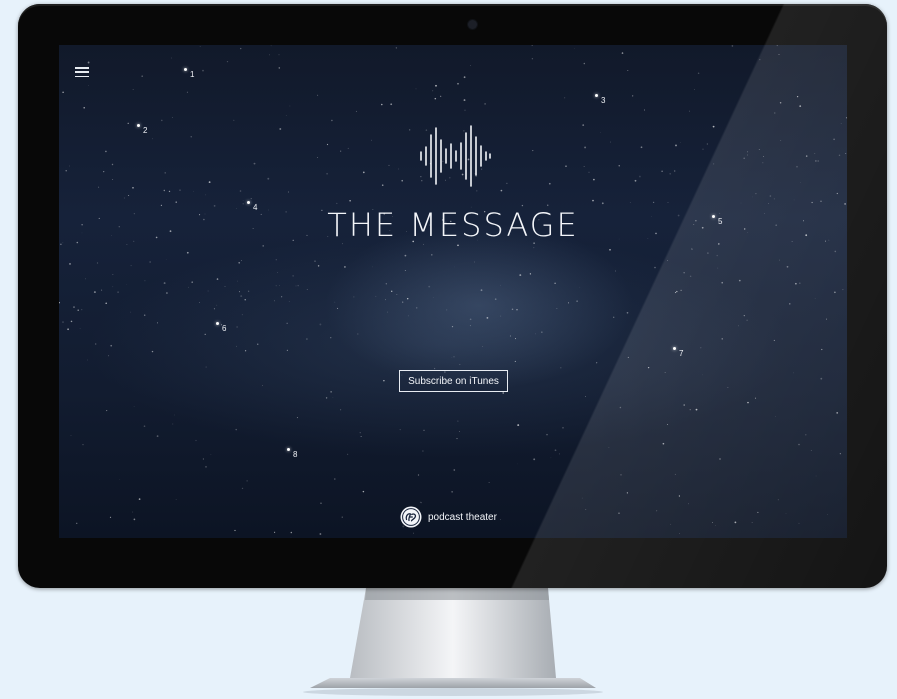  What do you see at coordinates (262, 211) in the screenshot?
I see `star-marker-4: 4` at bounding box center [262, 211].